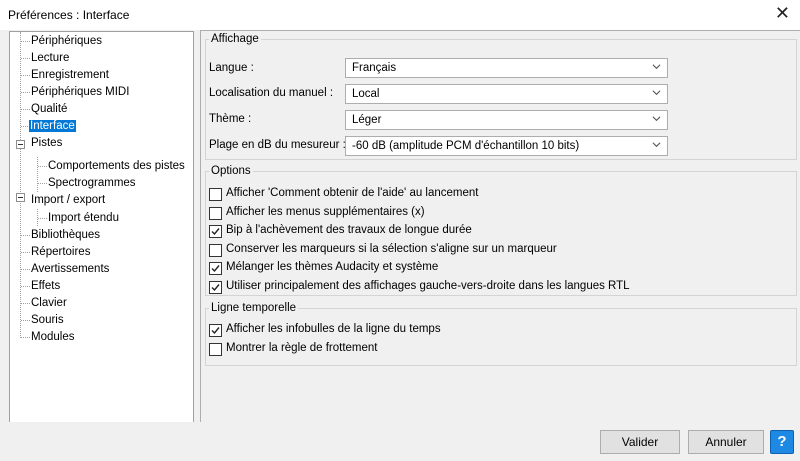  Describe the element at coordinates (506, 94) in the screenshot. I see `manual-select: Local` at that location.